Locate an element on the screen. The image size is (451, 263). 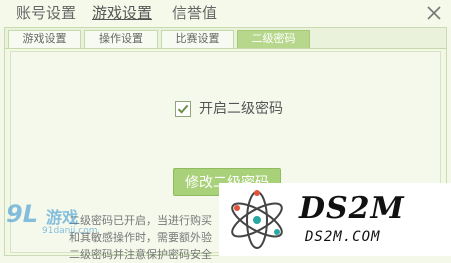
watermark-cn-text: 游戏 is located at coordinates (62, 217).